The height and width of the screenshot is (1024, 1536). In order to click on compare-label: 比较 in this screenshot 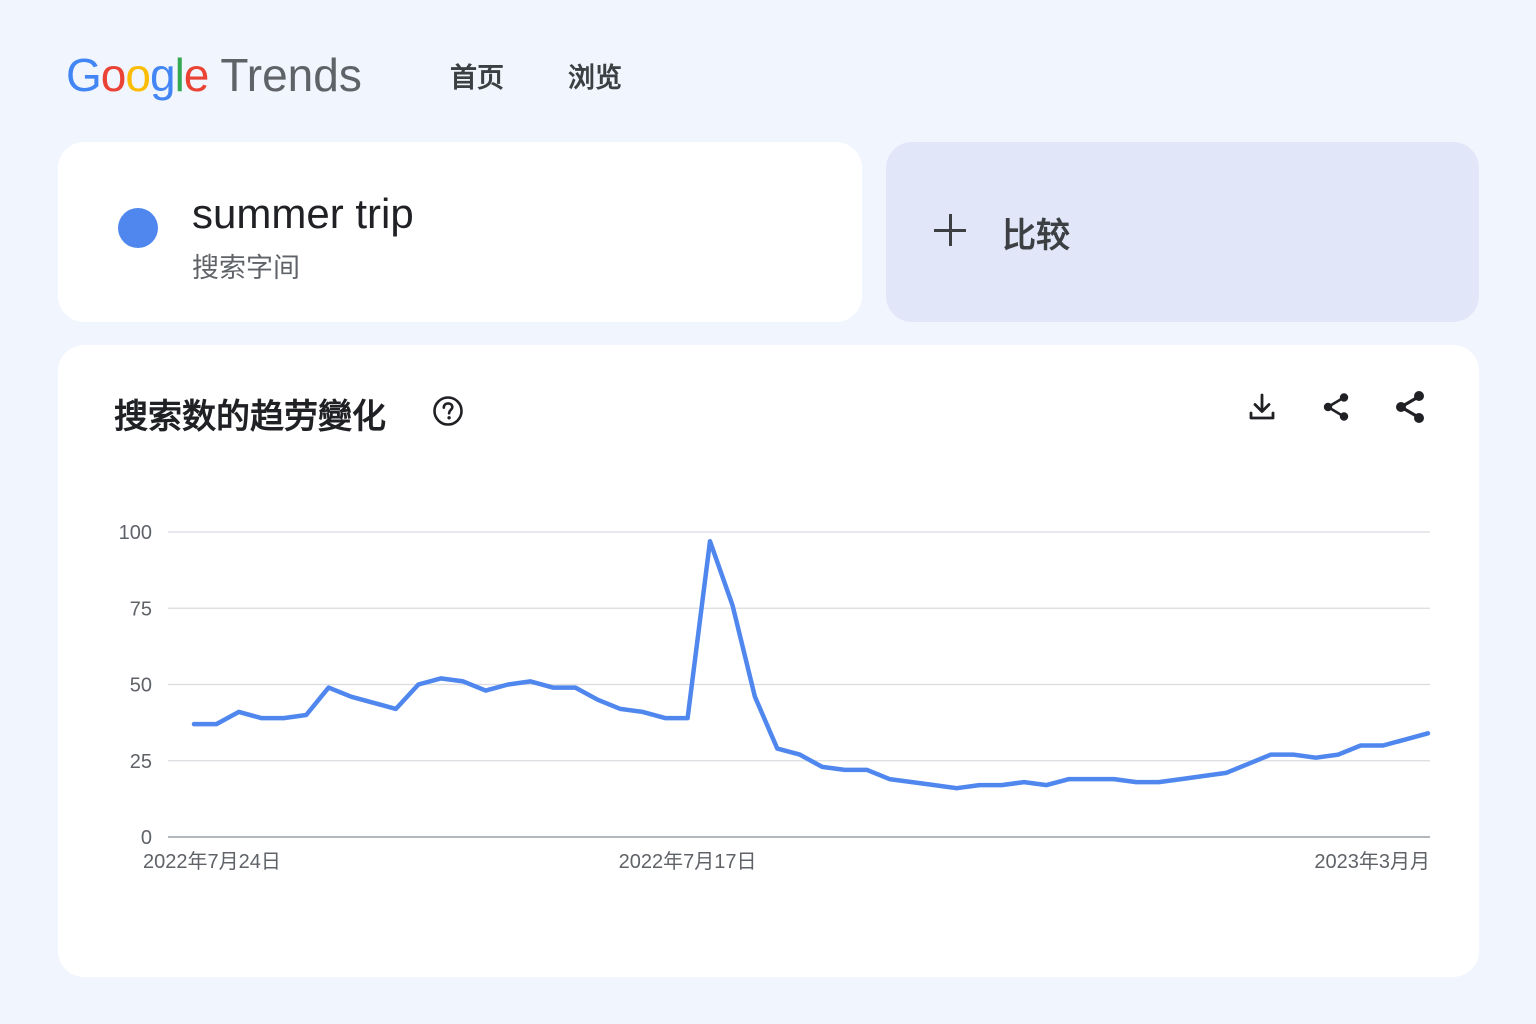, I will do `click(1036, 236)`.